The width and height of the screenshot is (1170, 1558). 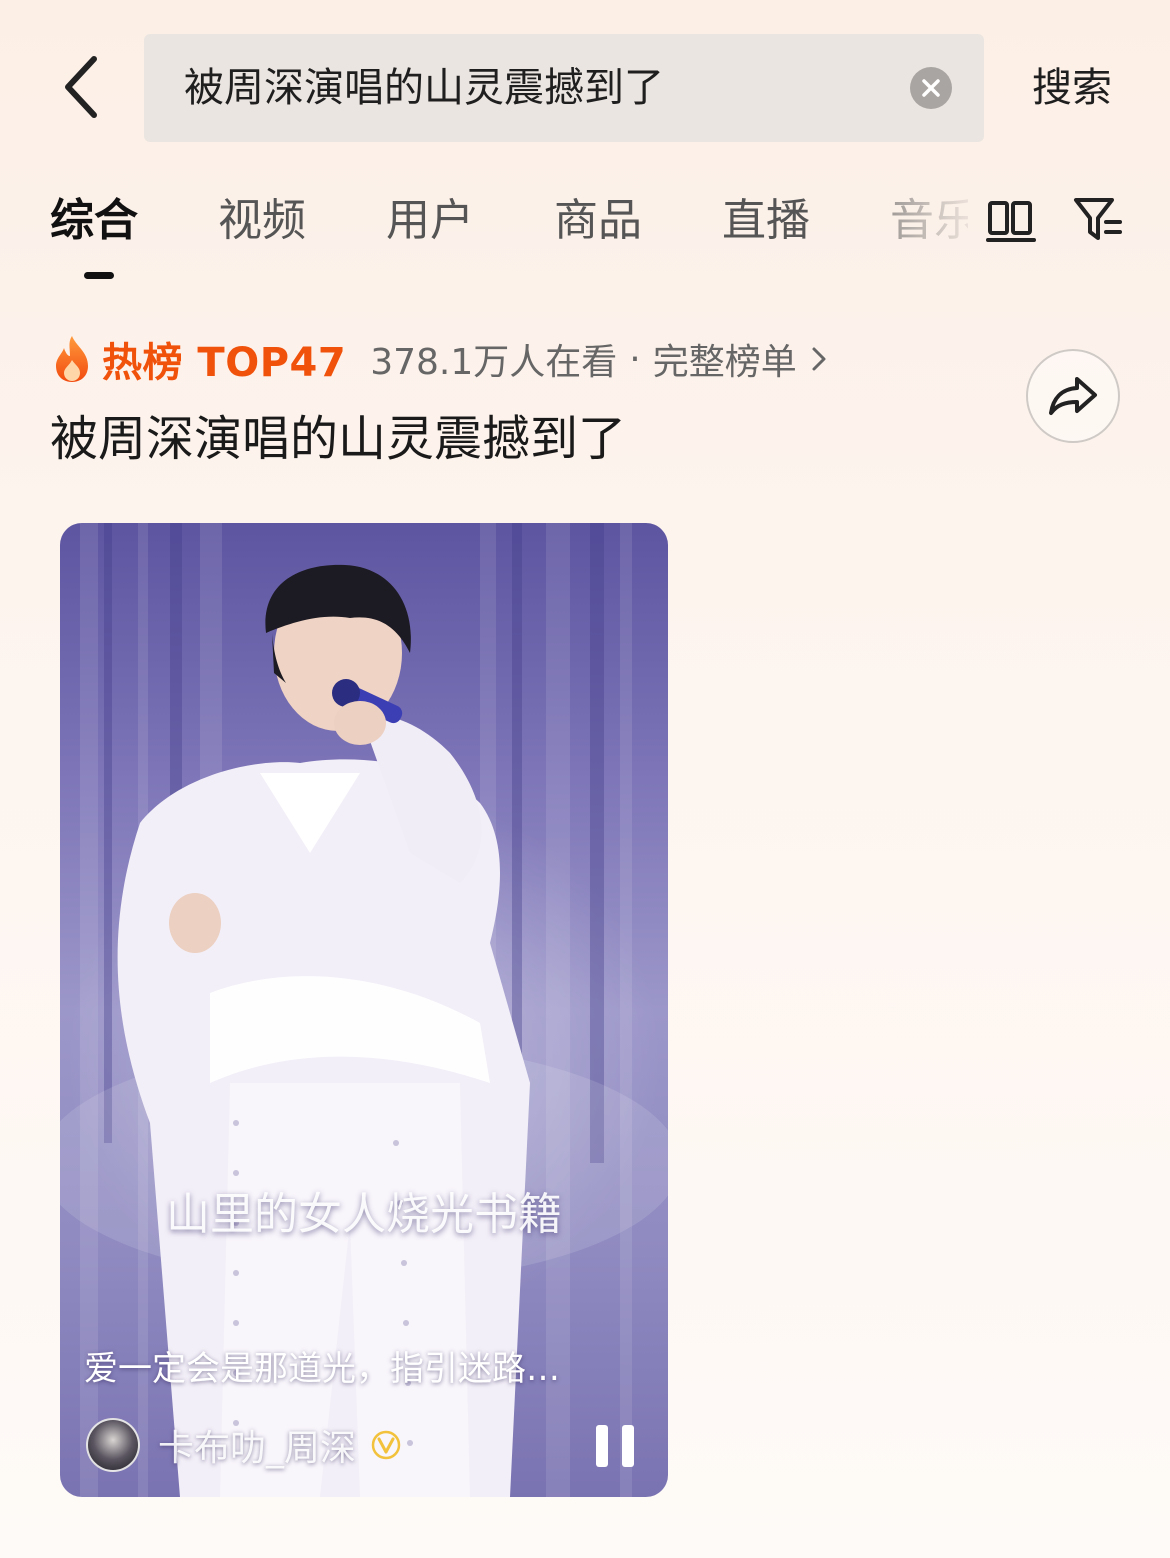 I want to click on share-button, so click(x=1073, y=396).